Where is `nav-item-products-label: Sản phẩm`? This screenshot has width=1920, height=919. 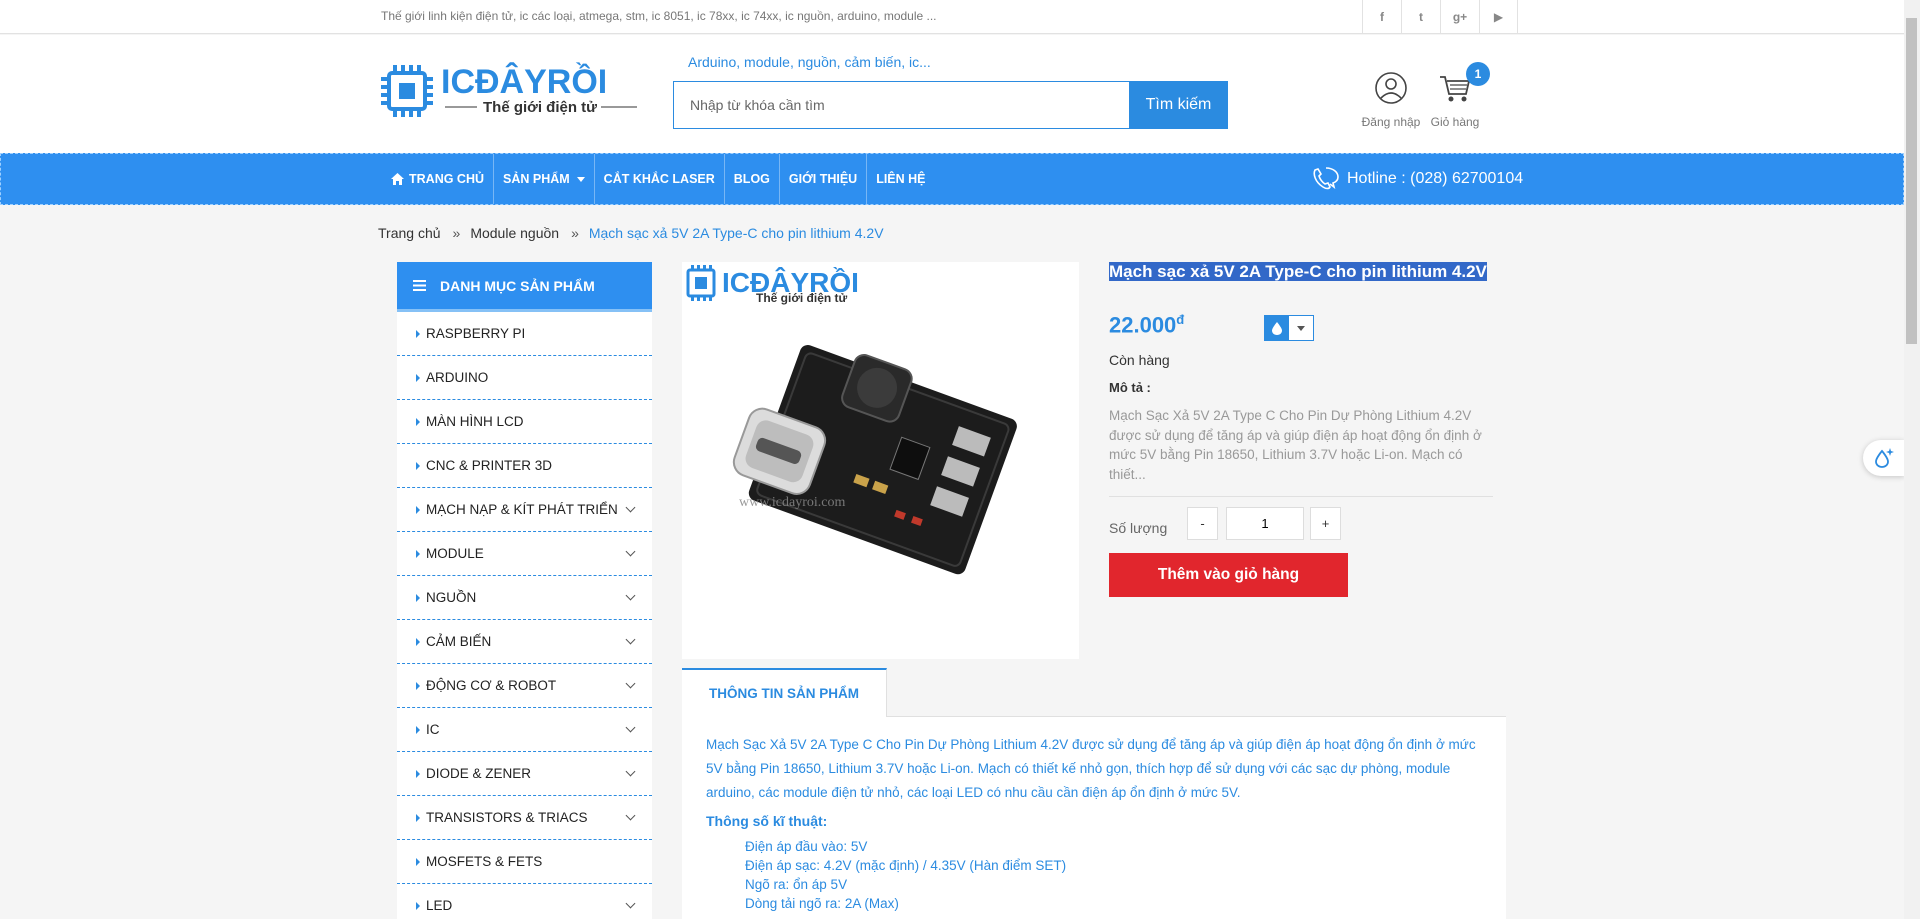
nav-item-products-label: Sản phẩm is located at coordinates (536, 179).